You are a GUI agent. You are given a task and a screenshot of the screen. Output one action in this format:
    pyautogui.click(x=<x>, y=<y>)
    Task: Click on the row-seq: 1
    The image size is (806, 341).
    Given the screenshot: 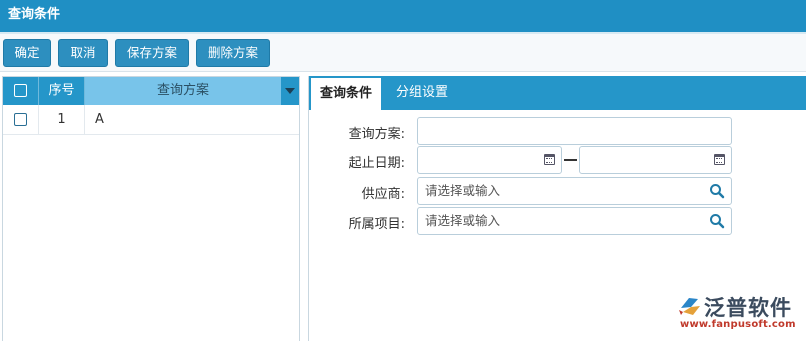 What is the action you would take?
    pyautogui.click(x=62, y=120)
    